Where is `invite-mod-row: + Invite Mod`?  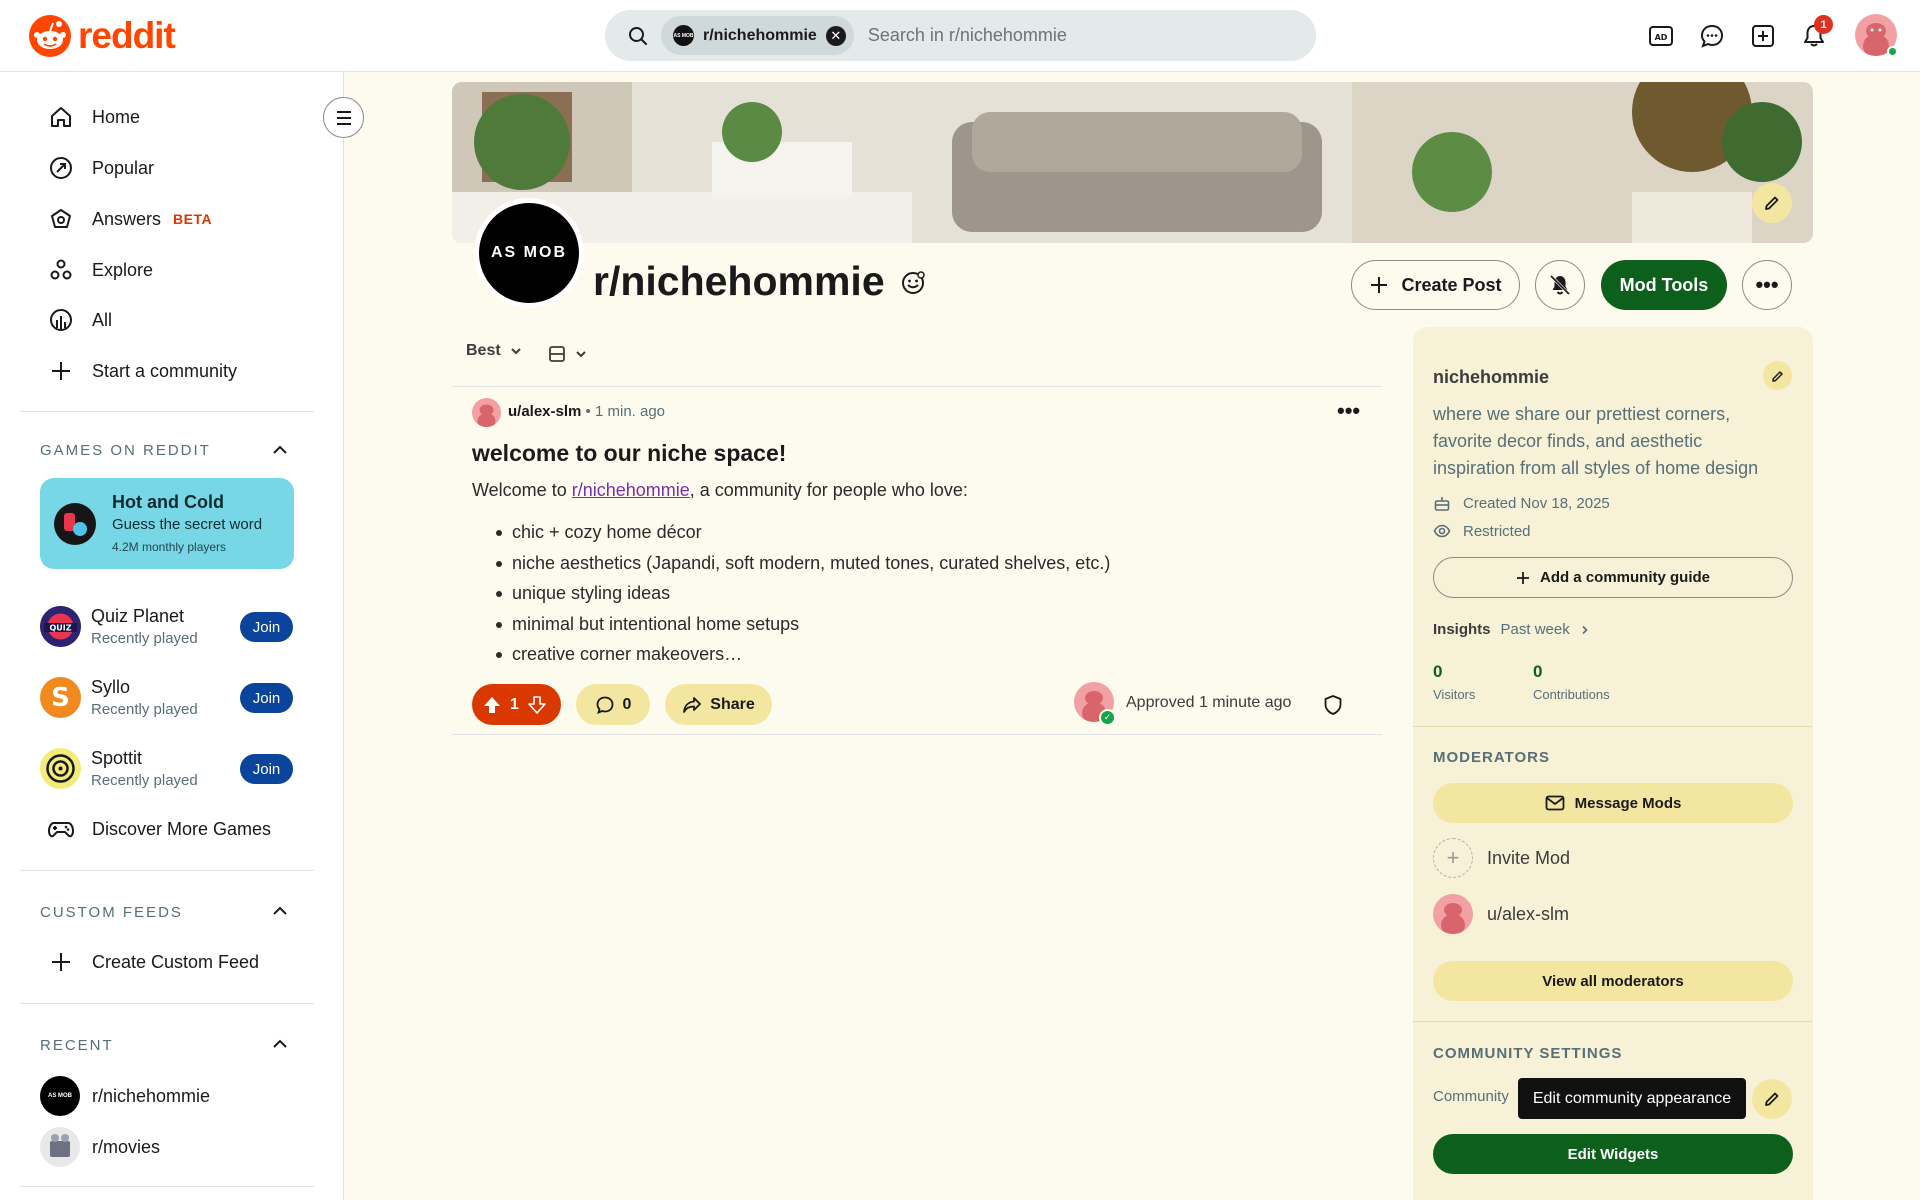
invite-mod-row: + Invite Mod is located at coordinates (1501, 858).